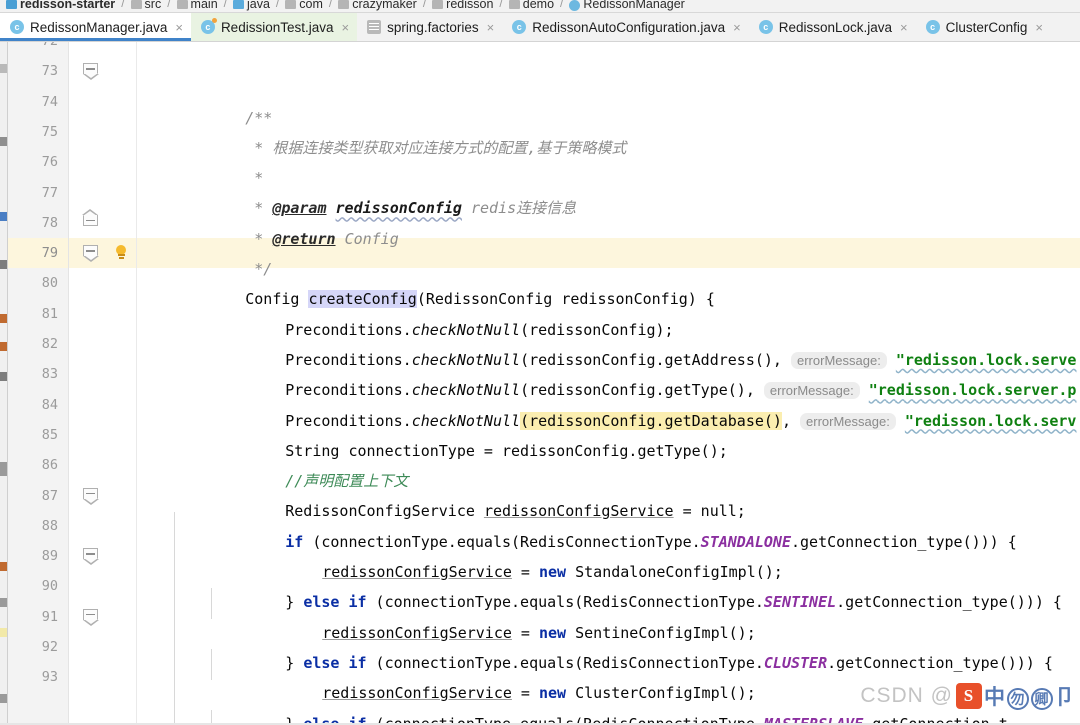  Describe the element at coordinates (274, 27) in the screenshot. I see `editor-tab-redissiontest-java: c RedissionTest.java ×` at that location.